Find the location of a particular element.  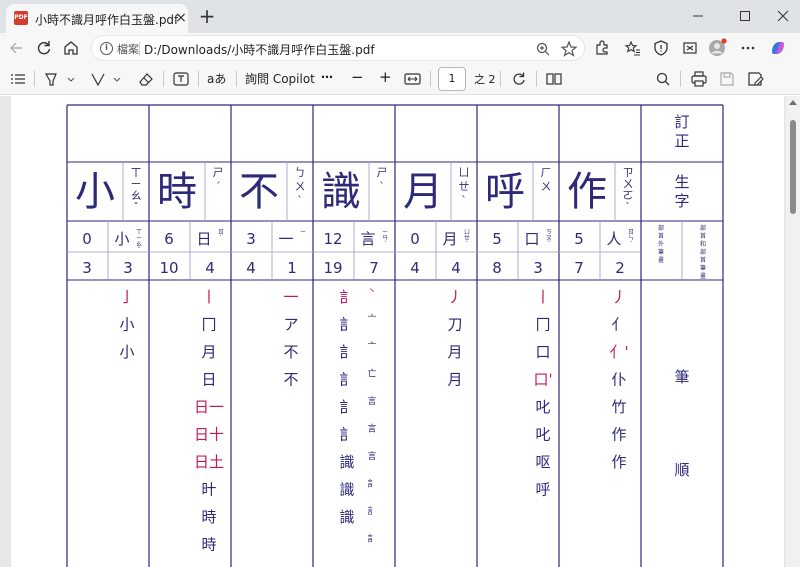

copilot-icon is located at coordinates (778, 48).